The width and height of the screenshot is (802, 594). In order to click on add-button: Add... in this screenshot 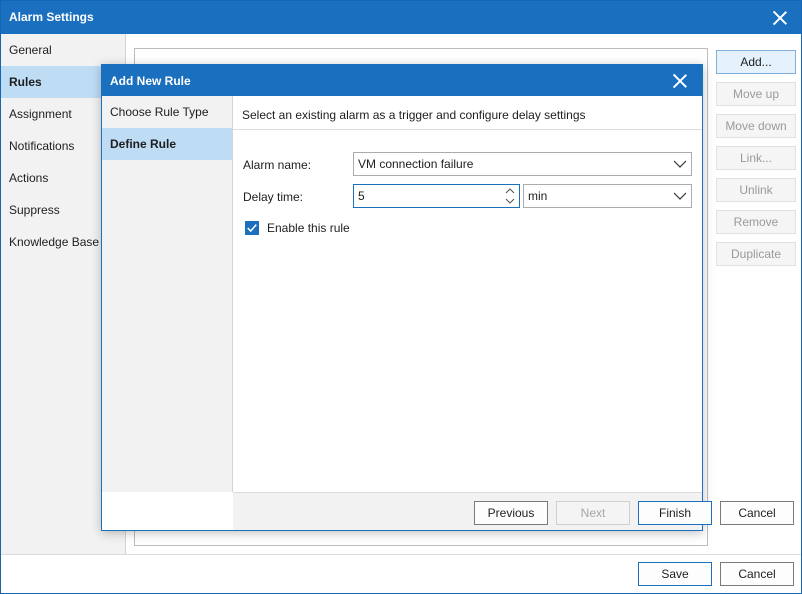, I will do `click(756, 62)`.